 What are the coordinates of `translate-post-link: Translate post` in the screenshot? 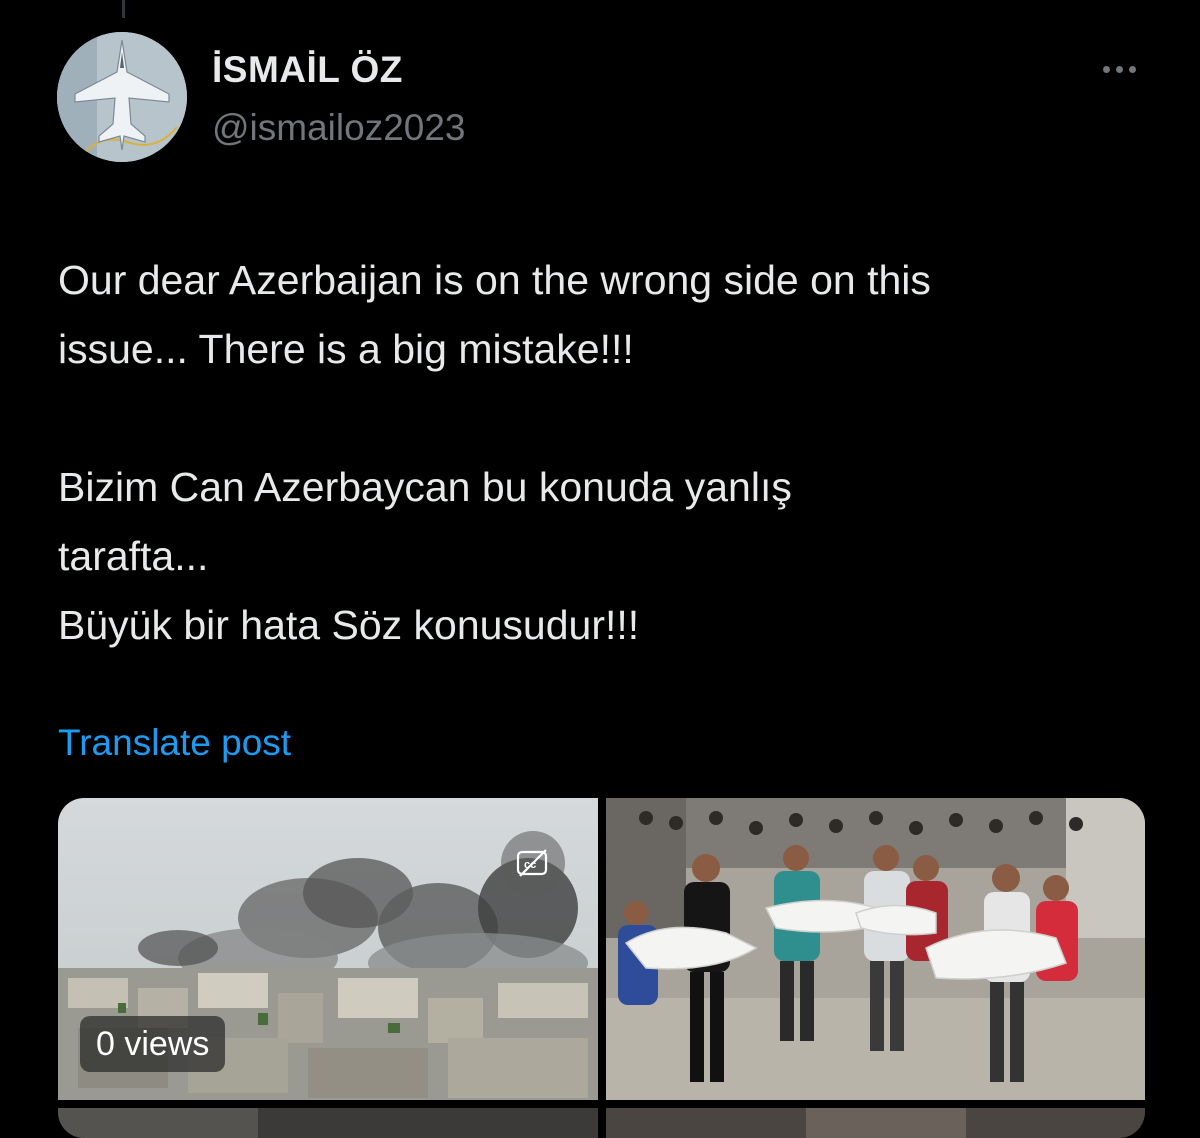 It's located at (174, 743).